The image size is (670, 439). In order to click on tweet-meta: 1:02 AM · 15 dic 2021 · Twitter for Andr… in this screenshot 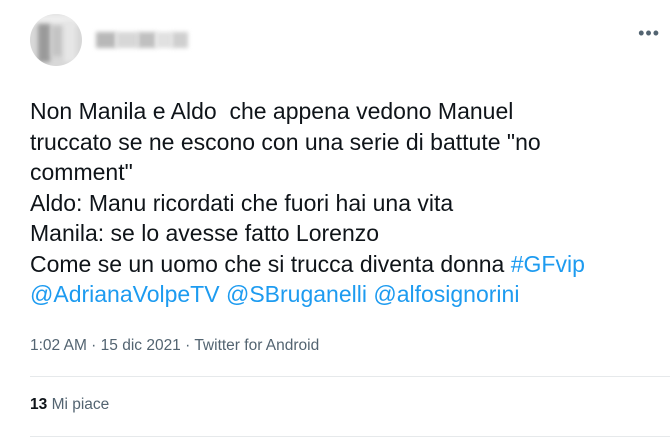, I will do `click(174, 346)`.